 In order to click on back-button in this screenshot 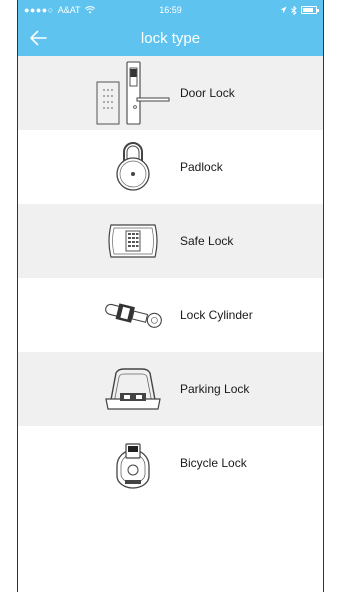, I will do `click(38, 38)`.